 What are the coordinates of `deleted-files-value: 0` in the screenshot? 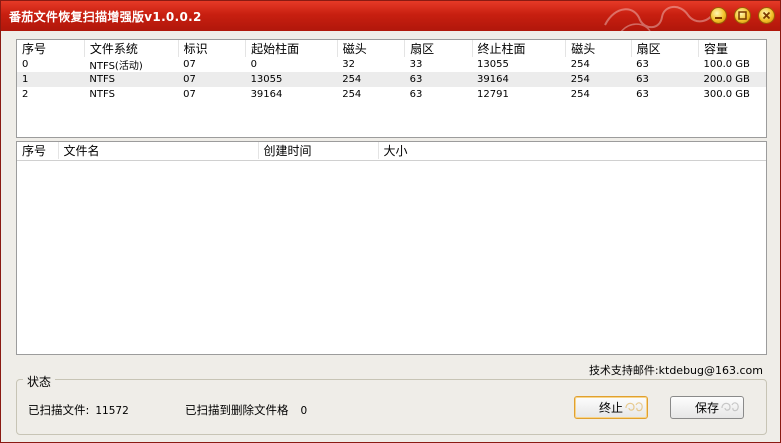 It's located at (304, 411).